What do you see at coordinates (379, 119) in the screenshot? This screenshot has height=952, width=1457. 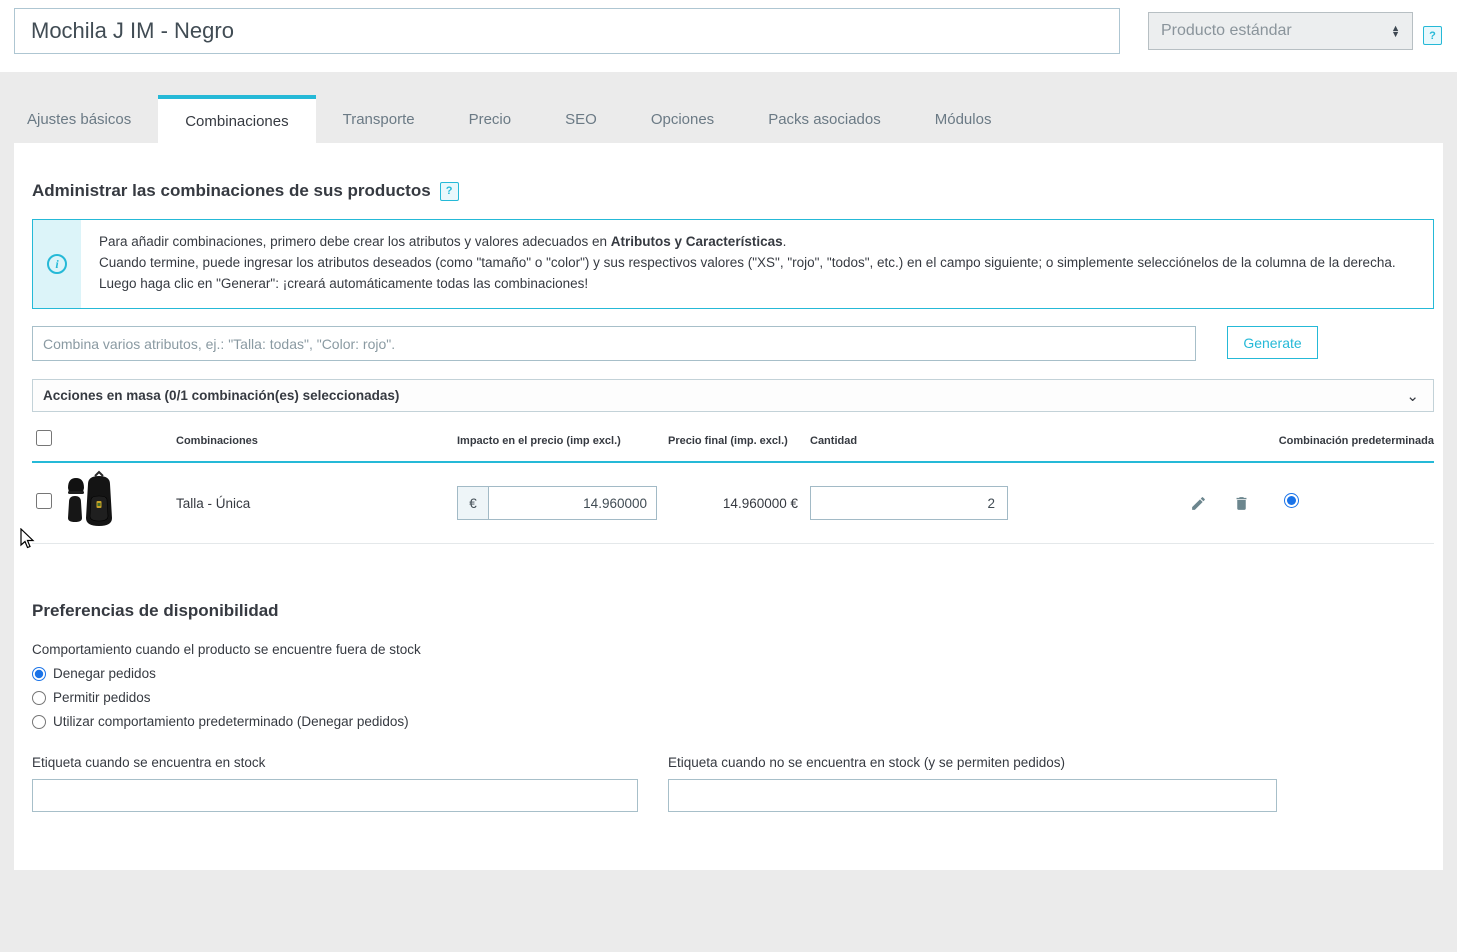 I see `tab-transporte: Transporte` at bounding box center [379, 119].